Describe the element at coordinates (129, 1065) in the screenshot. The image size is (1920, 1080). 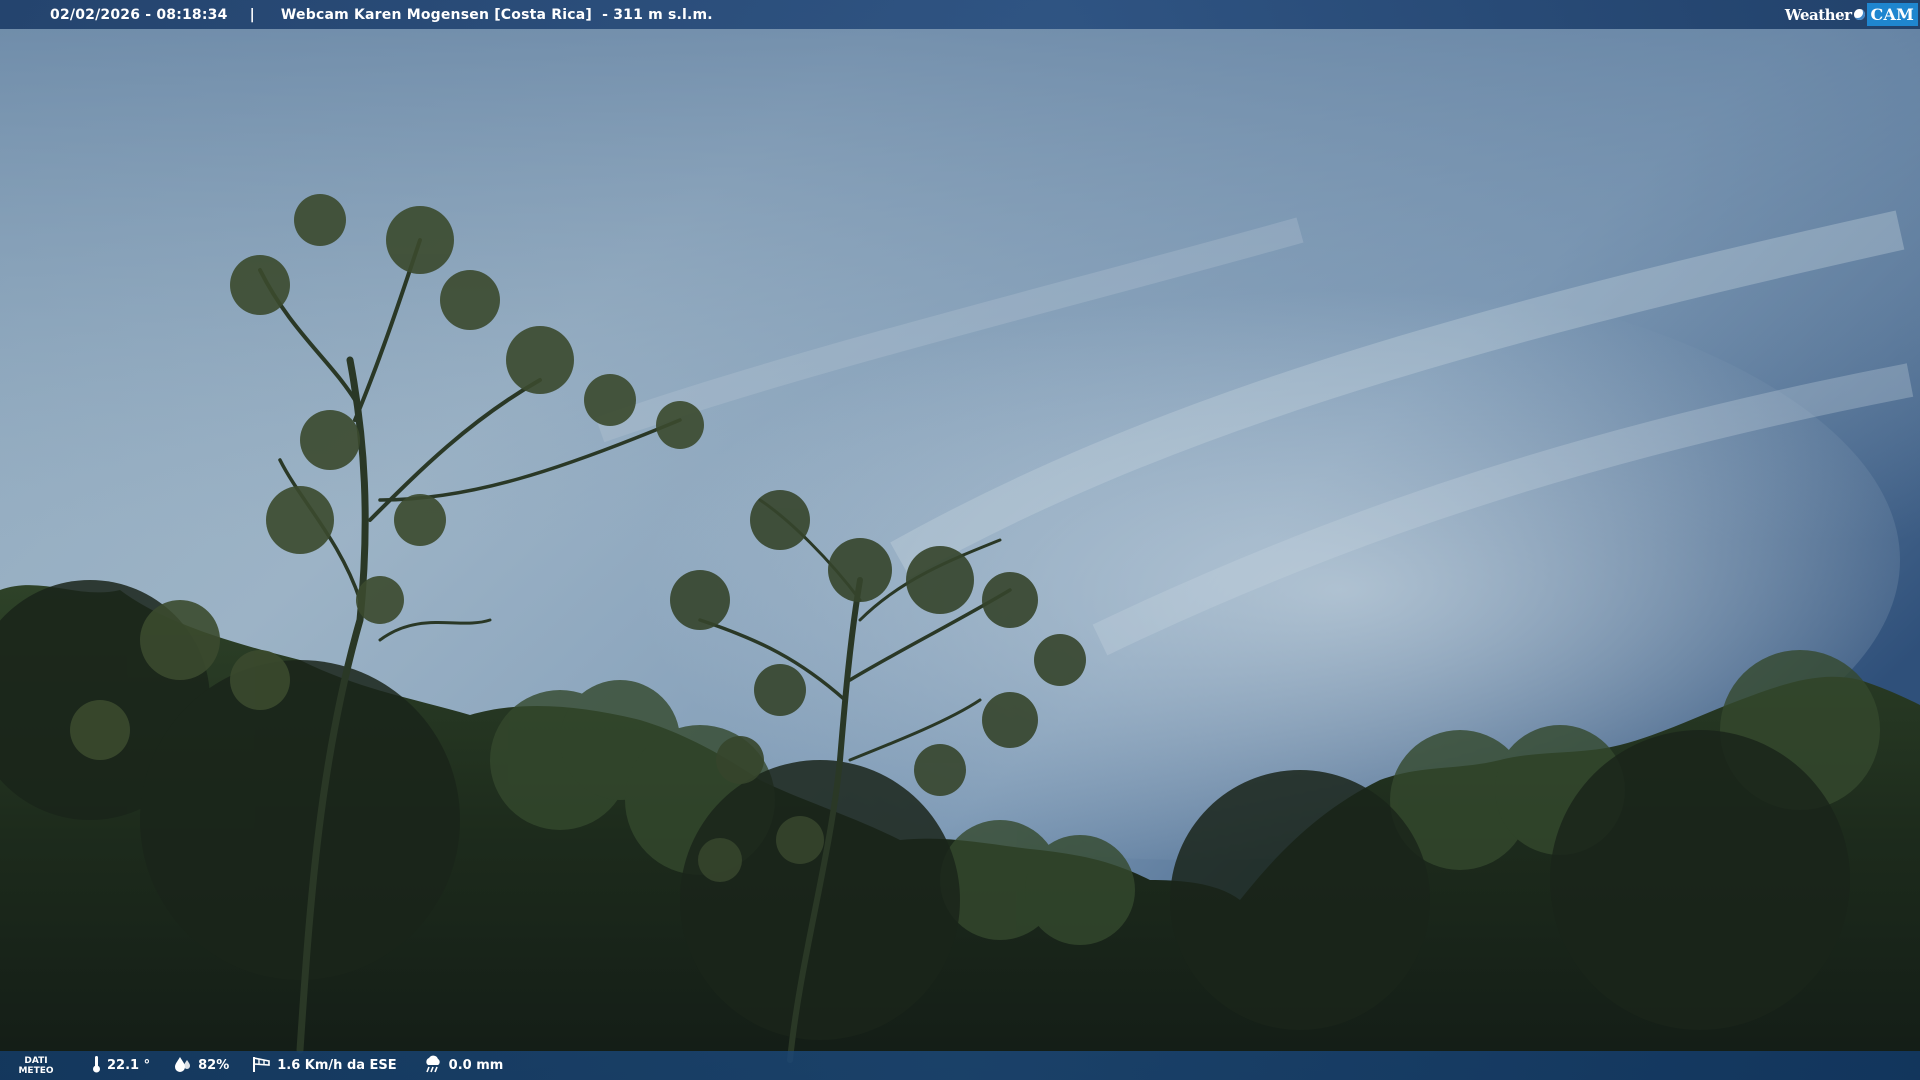
I see `temperature-value: 22.1 °` at that location.